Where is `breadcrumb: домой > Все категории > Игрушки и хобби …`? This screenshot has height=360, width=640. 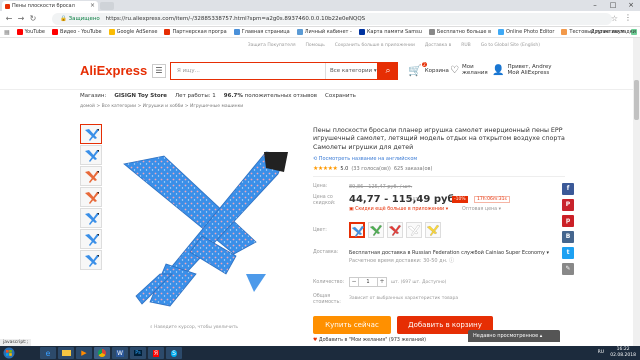 breadcrumb: домой > Все категории > Игрушки и хобби … is located at coordinates (161, 106).